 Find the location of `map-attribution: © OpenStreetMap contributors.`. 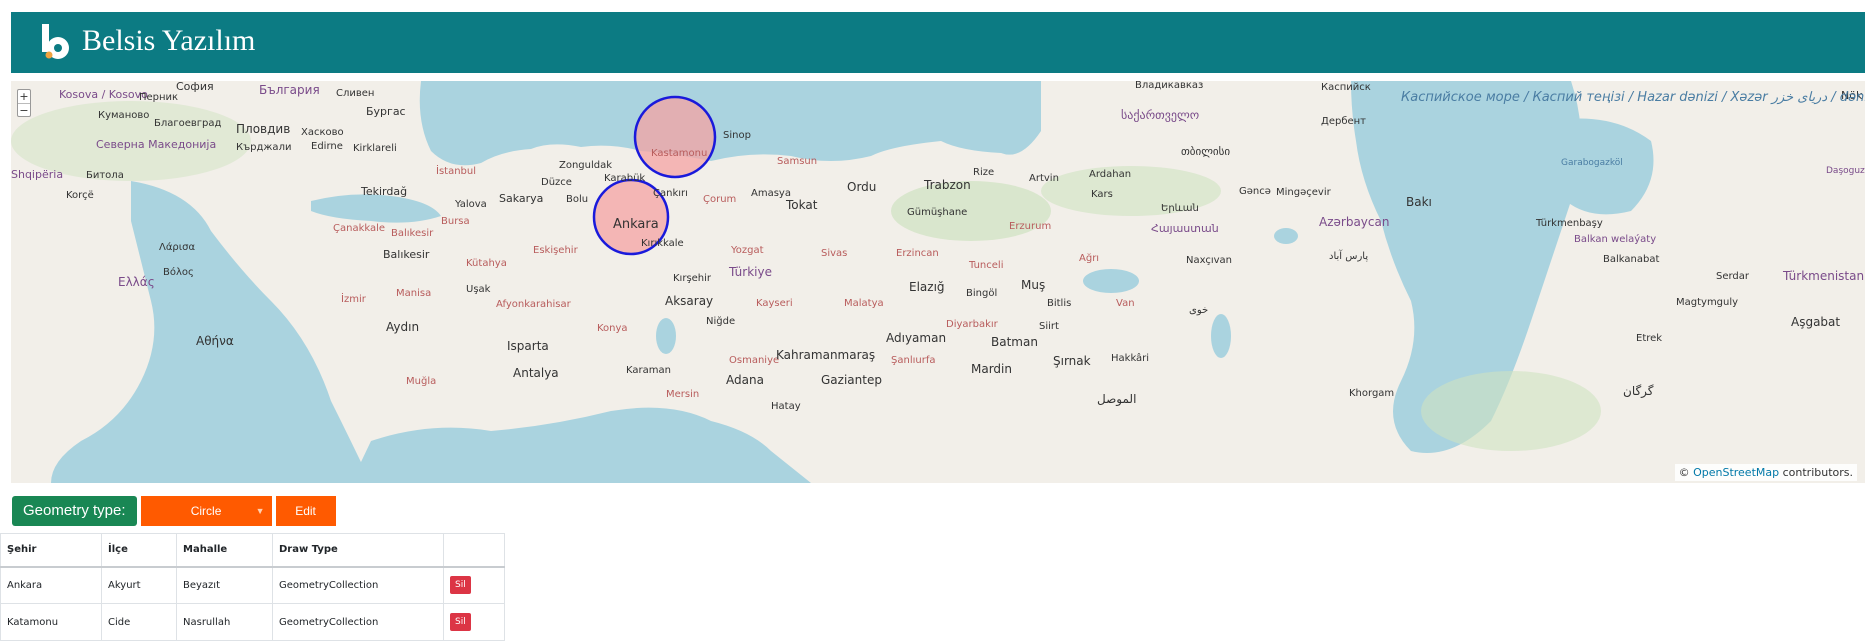

map-attribution: © OpenStreetMap contributors. is located at coordinates (1765, 472).